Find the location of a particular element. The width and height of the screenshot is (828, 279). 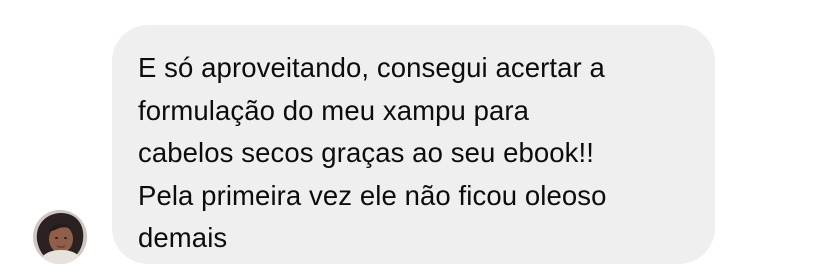

sender-avatar is located at coordinates (60, 237).